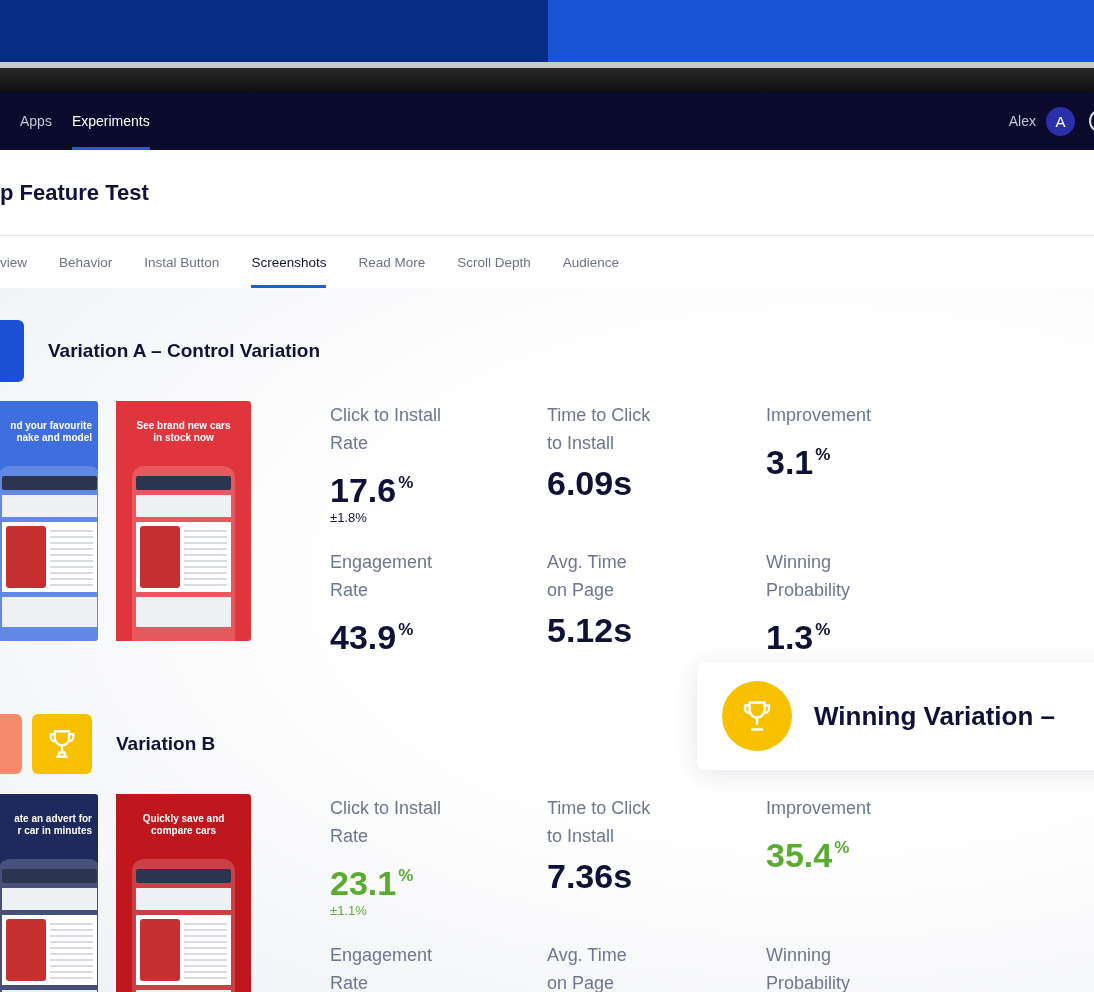 This screenshot has width=1094, height=992. I want to click on tab: view, so click(13, 262).